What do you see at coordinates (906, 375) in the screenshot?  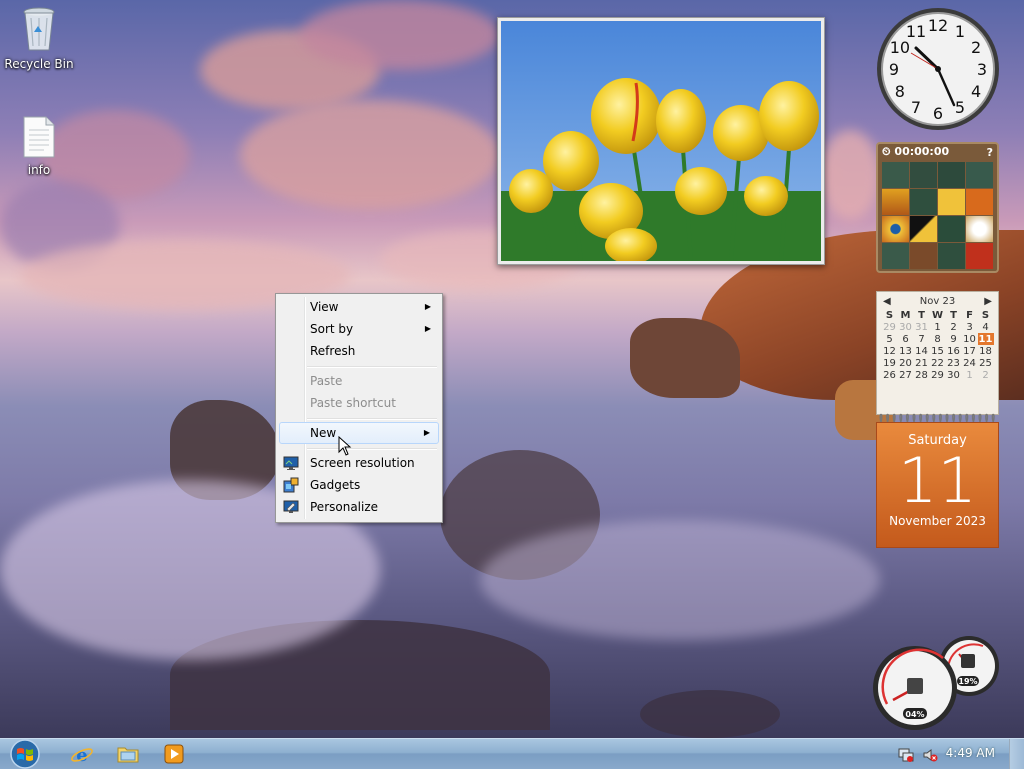 I see `calendar-day: 27` at bounding box center [906, 375].